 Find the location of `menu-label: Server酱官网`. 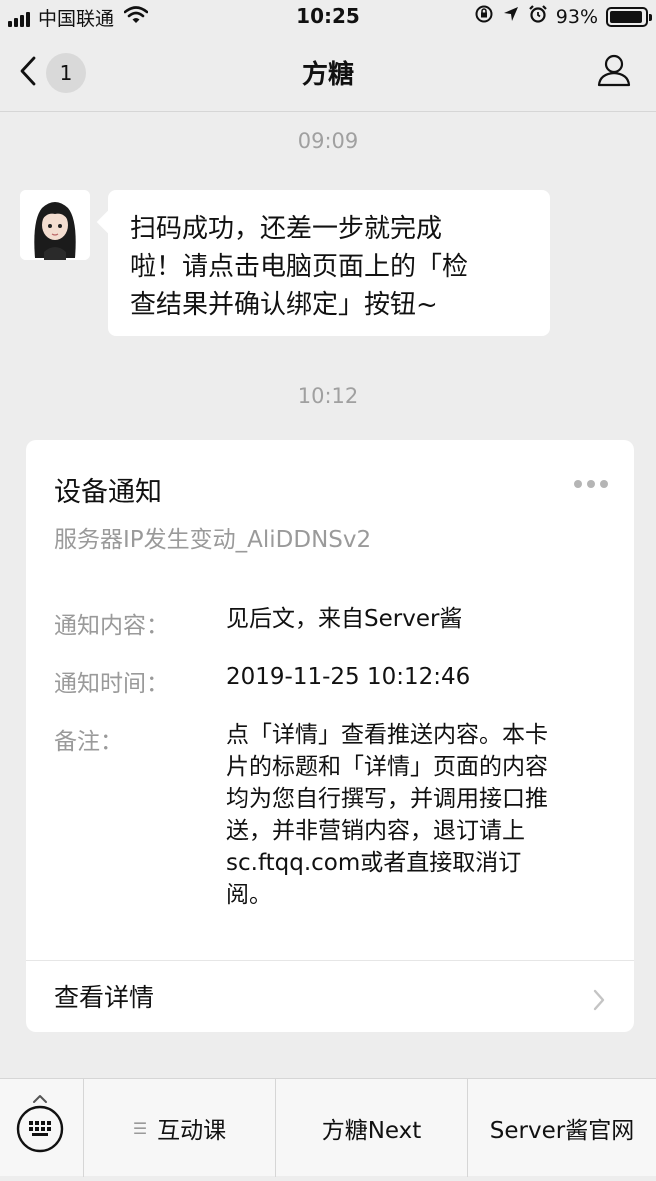

menu-label: Server酱官网 is located at coordinates (562, 1131).